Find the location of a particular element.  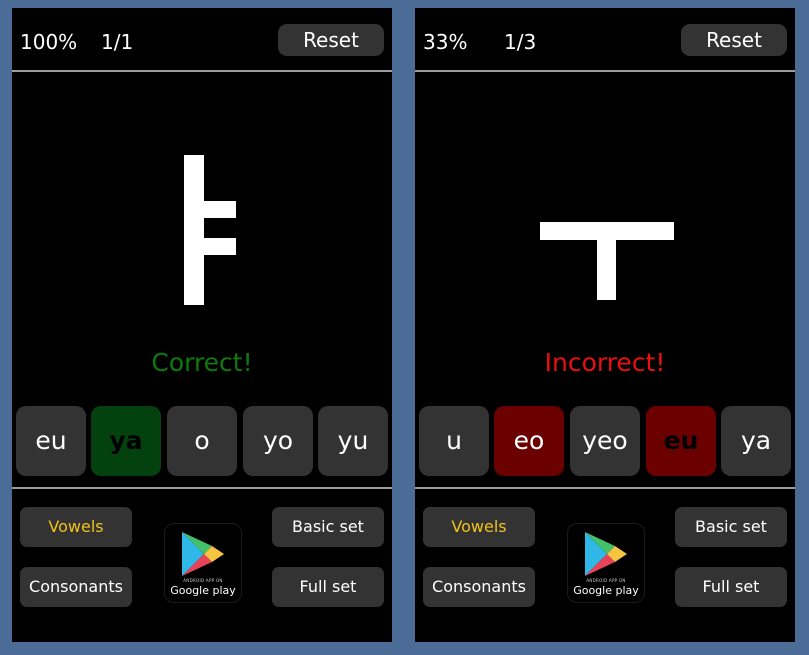

score-percentage: 100% is located at coordinates (49, 42).